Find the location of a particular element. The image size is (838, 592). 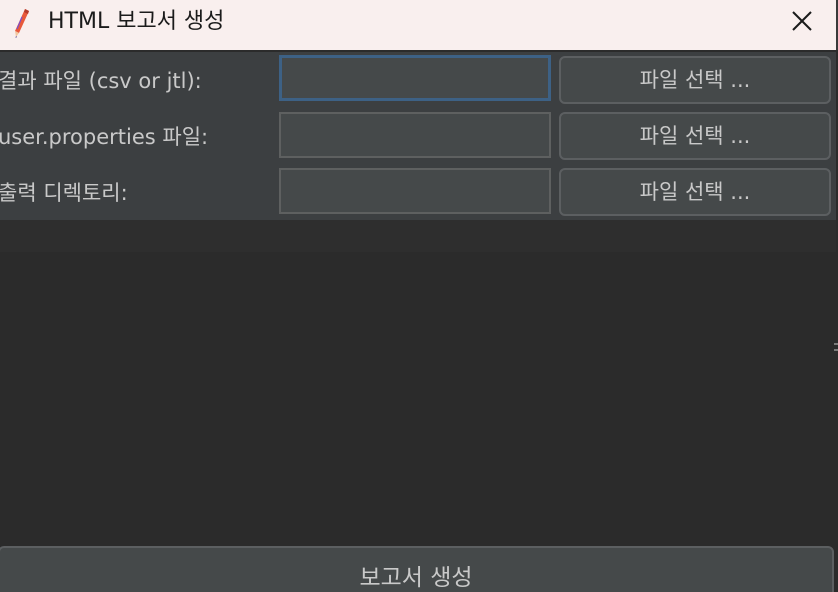

generate-report-button: 보고서 생성 is located at coordinates (417, 569).